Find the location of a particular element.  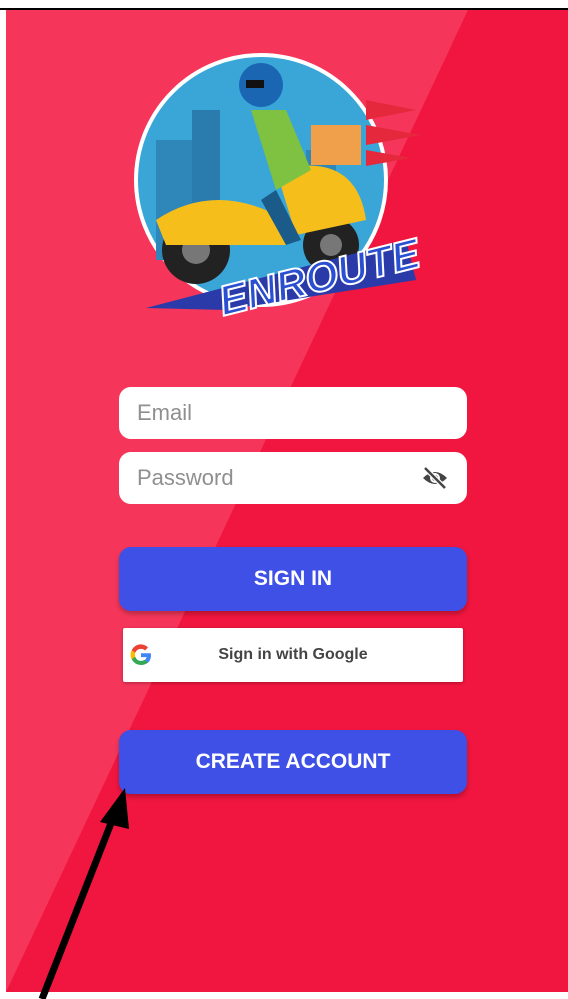

password-input is located at coordinates (277, 478).